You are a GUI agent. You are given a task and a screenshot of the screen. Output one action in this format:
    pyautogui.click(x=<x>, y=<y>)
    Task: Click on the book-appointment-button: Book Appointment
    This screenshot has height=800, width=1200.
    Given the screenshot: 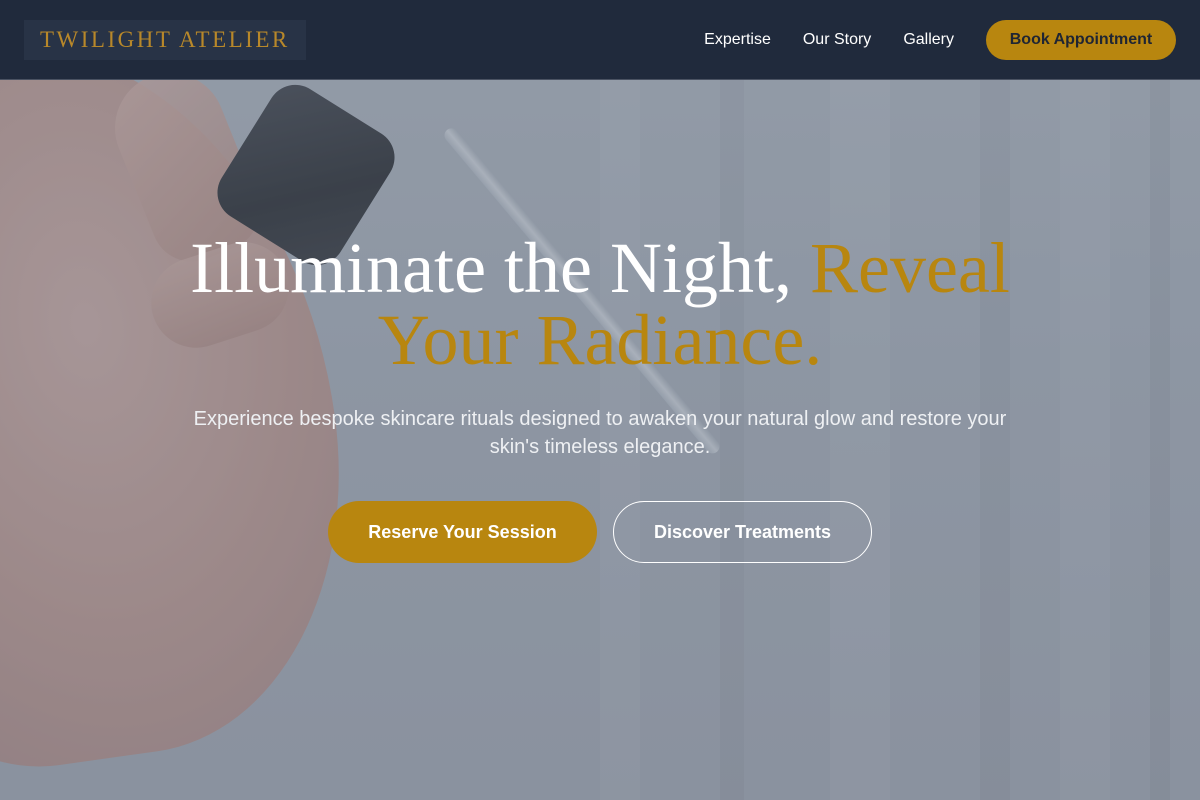 What is the action you would take?
    pyautogui.click(x=1081, y=39)
    